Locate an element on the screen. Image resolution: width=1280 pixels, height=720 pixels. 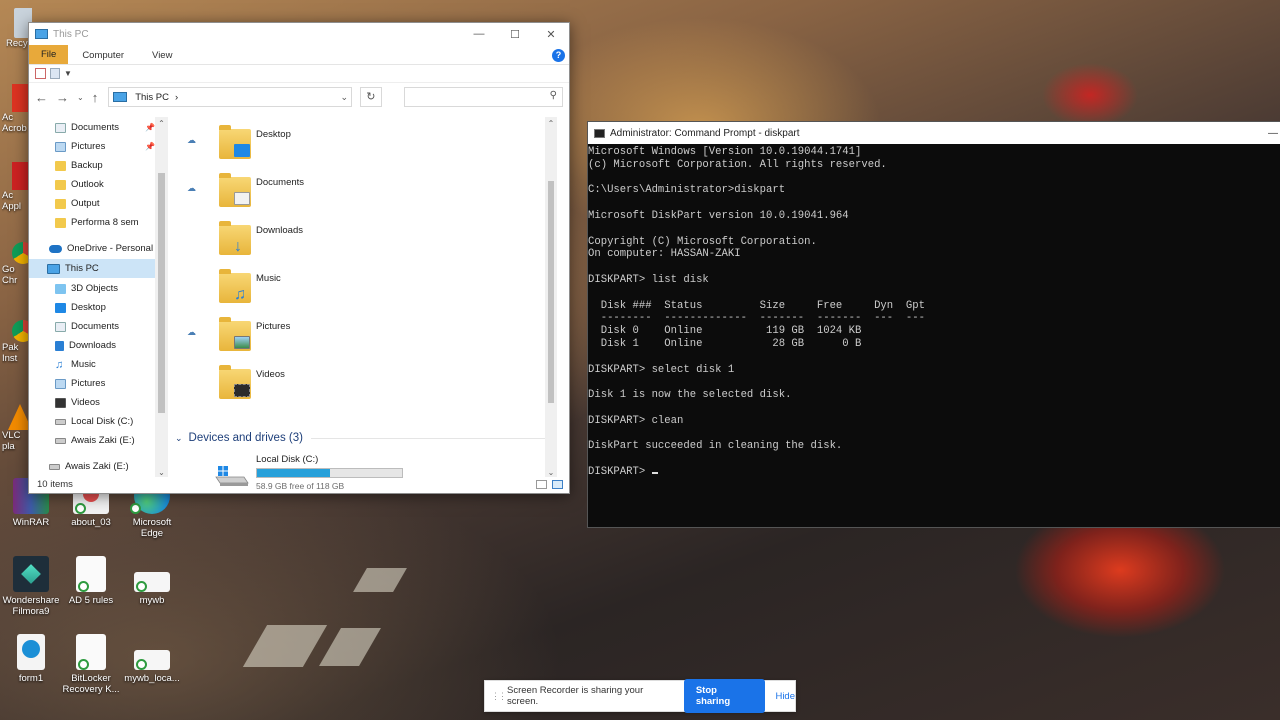
nav-item-documents: Documents is located at coordinates (87, 127).